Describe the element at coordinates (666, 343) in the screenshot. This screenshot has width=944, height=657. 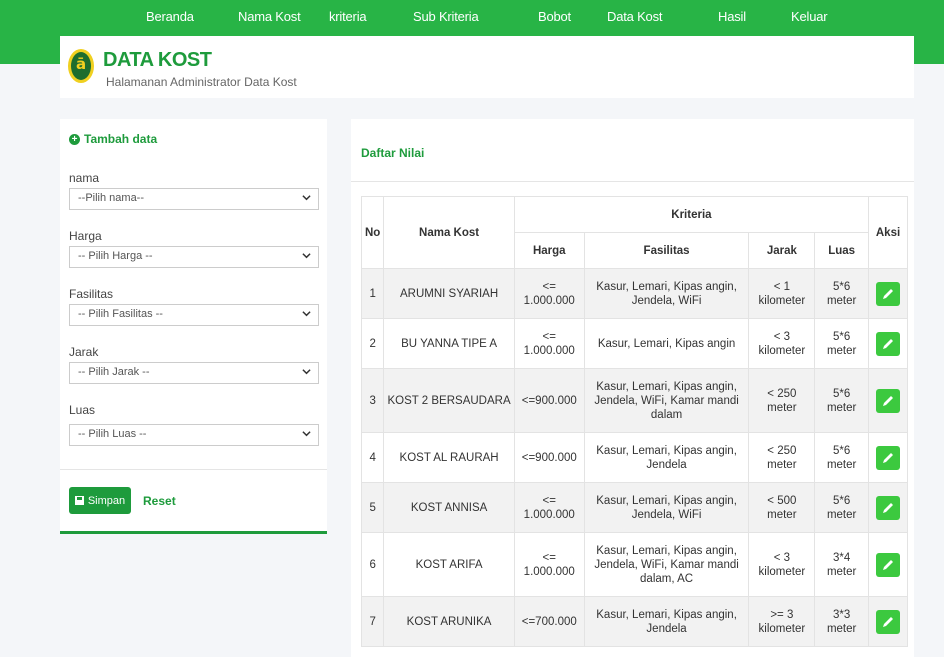
I see `cell-fasilitas: Kasur, Lemari, Kipas angin` at that location.